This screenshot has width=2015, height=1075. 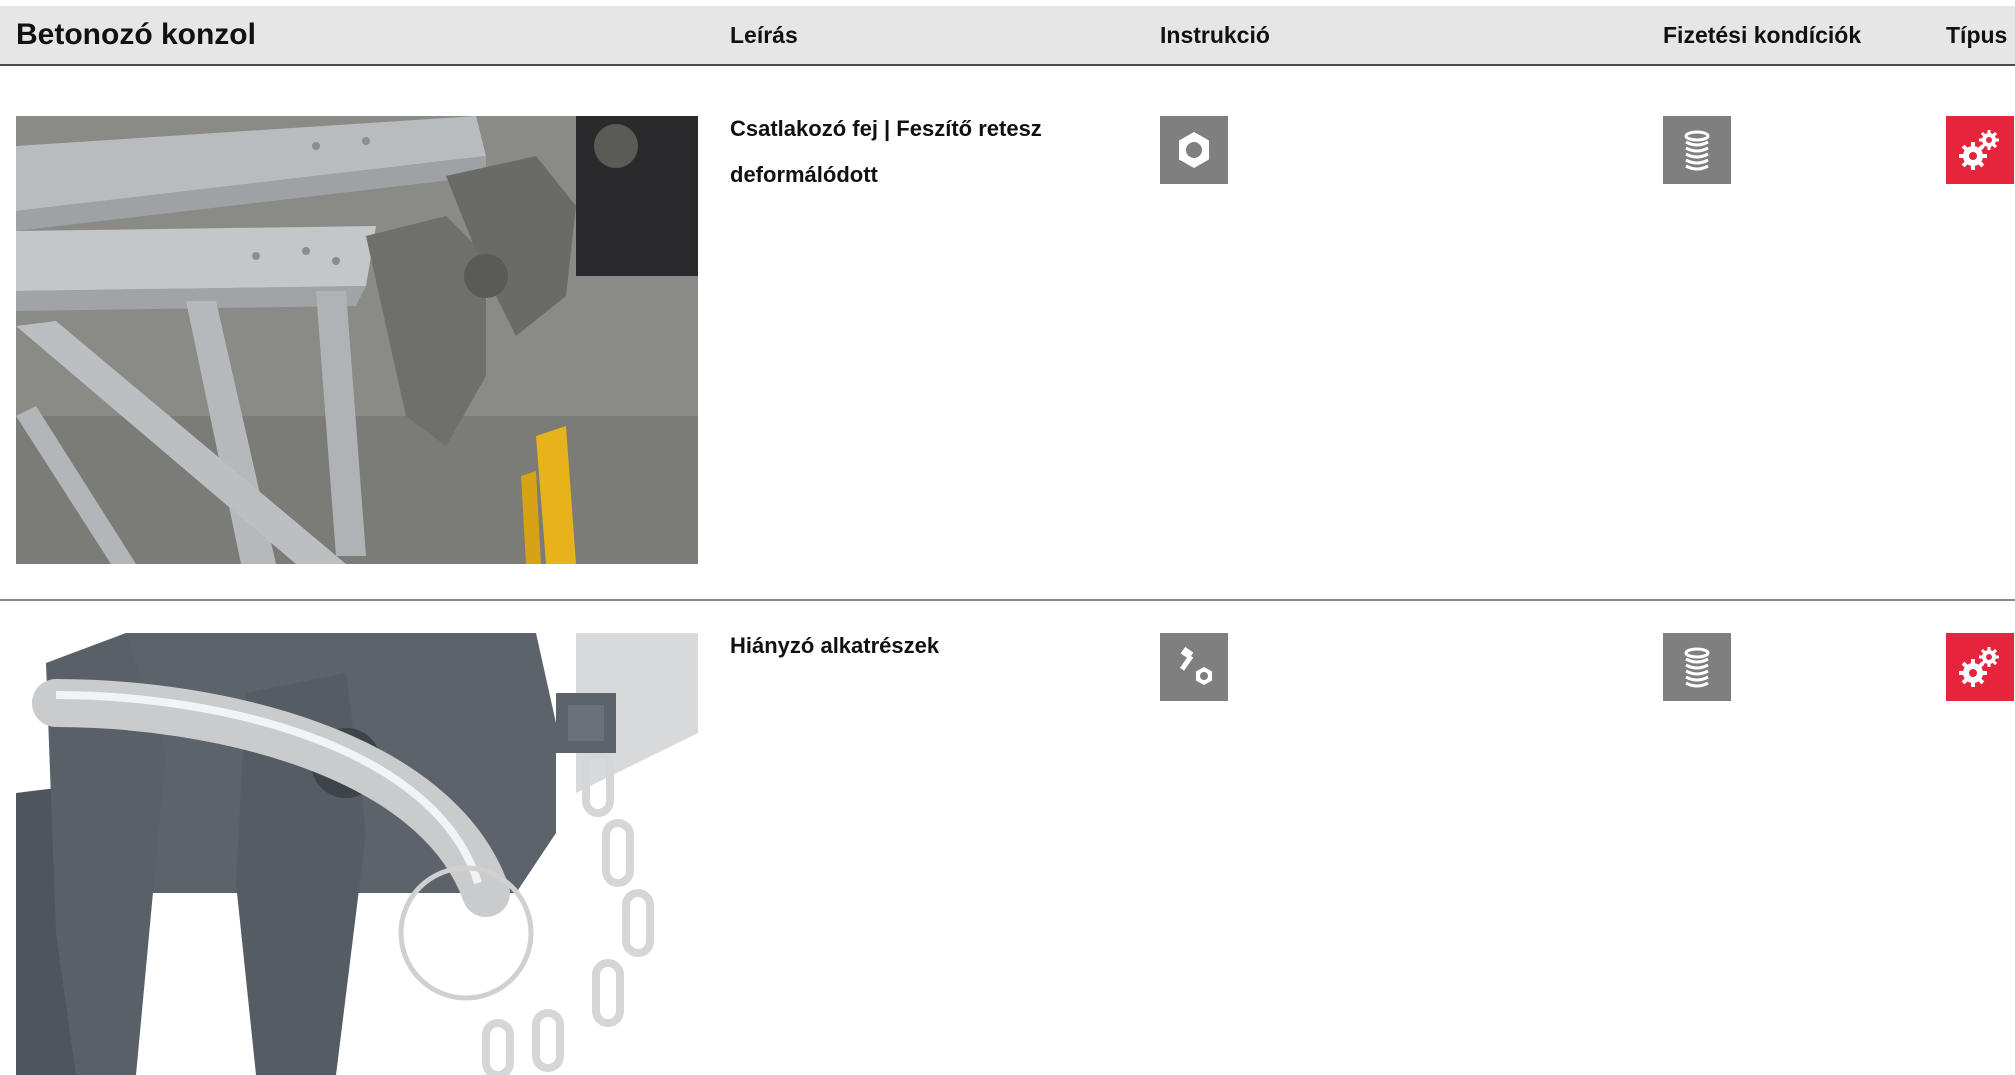 What do you see at coordinates (764, 35) in the screenshot?
I see `column-header-description: Leírás` at bounding box center [764, 35].